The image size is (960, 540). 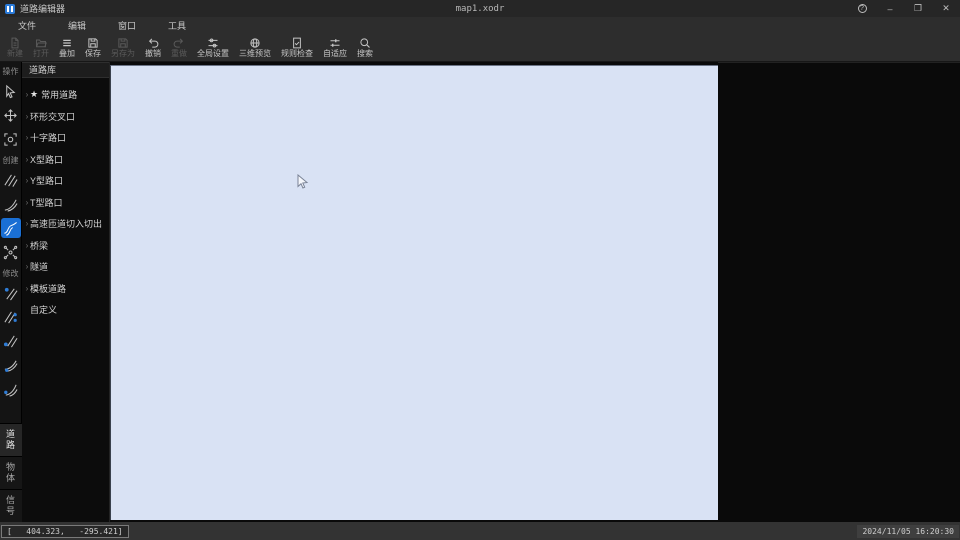 What do you see at coordinates (48, 288) in the screenshot?
I see `library-item-label: 模板道路` at bounding box center [48, 288].